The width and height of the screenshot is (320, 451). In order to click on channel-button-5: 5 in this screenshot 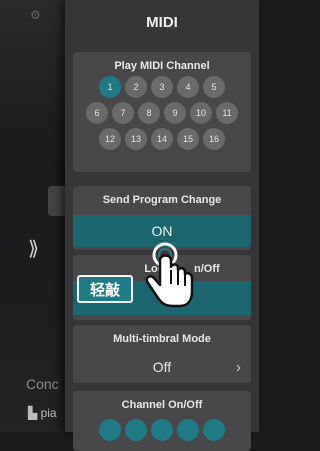, I will do `click(214, 87)`.